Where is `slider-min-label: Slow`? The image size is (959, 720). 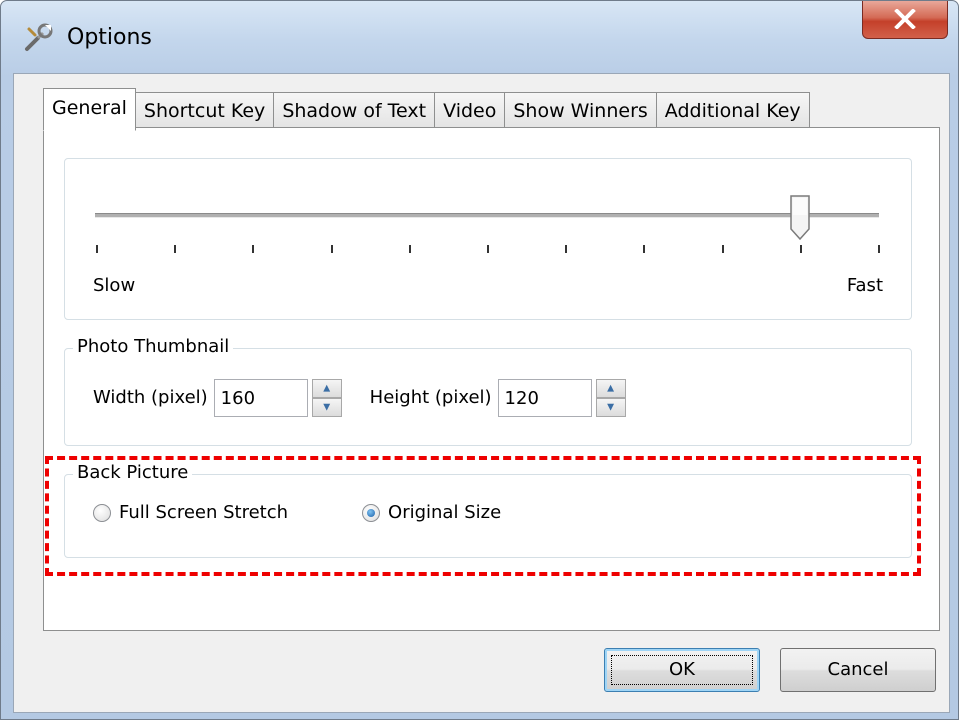
slider-min-label: Slow is located at coordinates (114, 285).